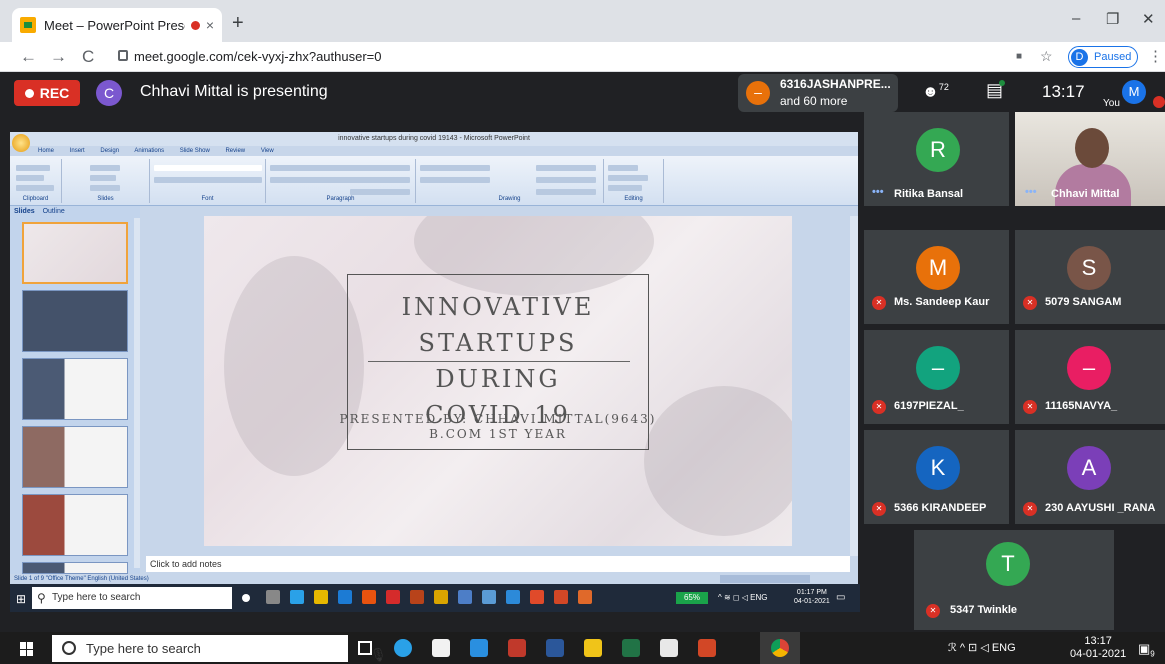 This screenshot has height=664, width=1165. What do you see at coordinates (814, 101) in the screenshot?
I see `more-participant-count: and 60 more` at bounding box center [814, 101].